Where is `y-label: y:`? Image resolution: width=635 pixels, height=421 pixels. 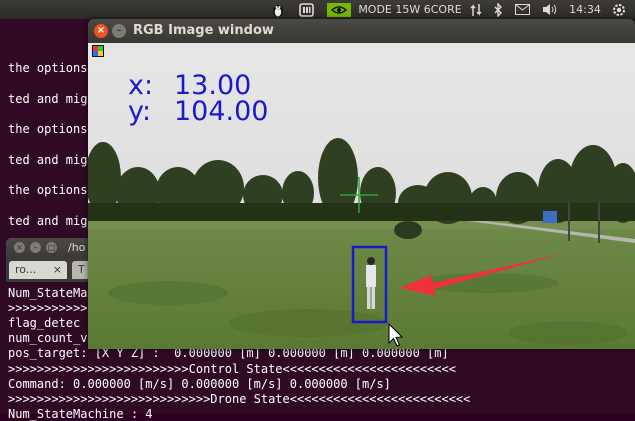 y-label: y: is located at coordinates (140, 111).